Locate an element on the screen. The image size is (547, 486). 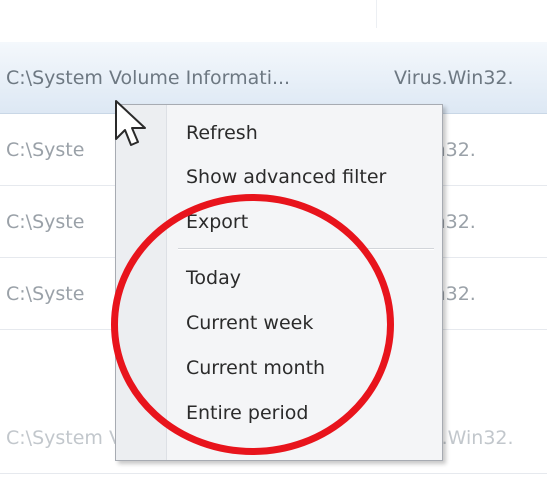
menu-item-current-week: Current week is located at coordinates (302, 323).